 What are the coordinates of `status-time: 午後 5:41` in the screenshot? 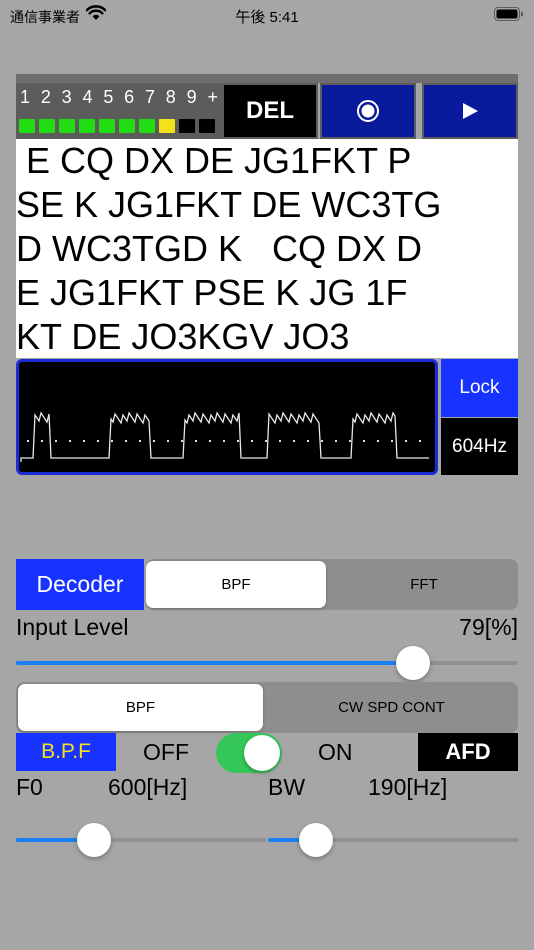 It's located at (267, 17).